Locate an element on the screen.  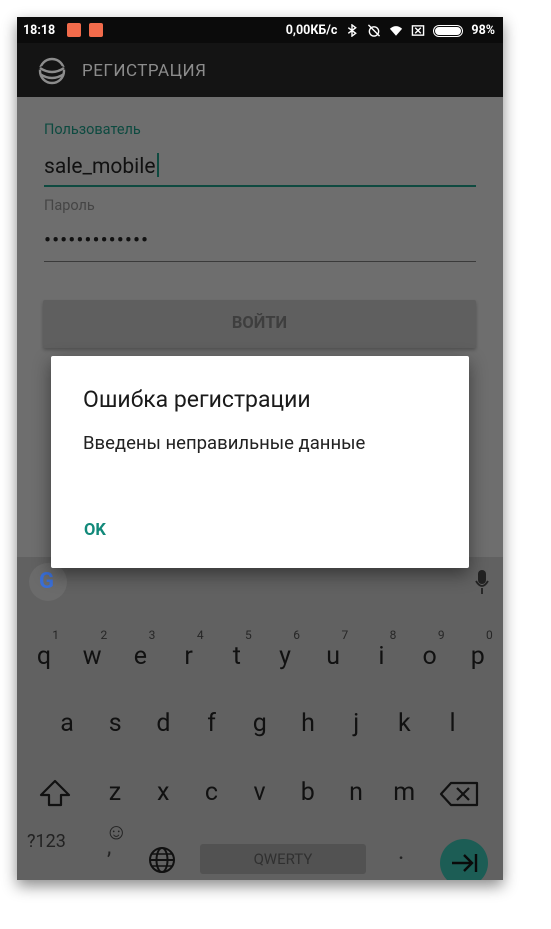
backspace-key-icon is located at coordinates (461, 793).